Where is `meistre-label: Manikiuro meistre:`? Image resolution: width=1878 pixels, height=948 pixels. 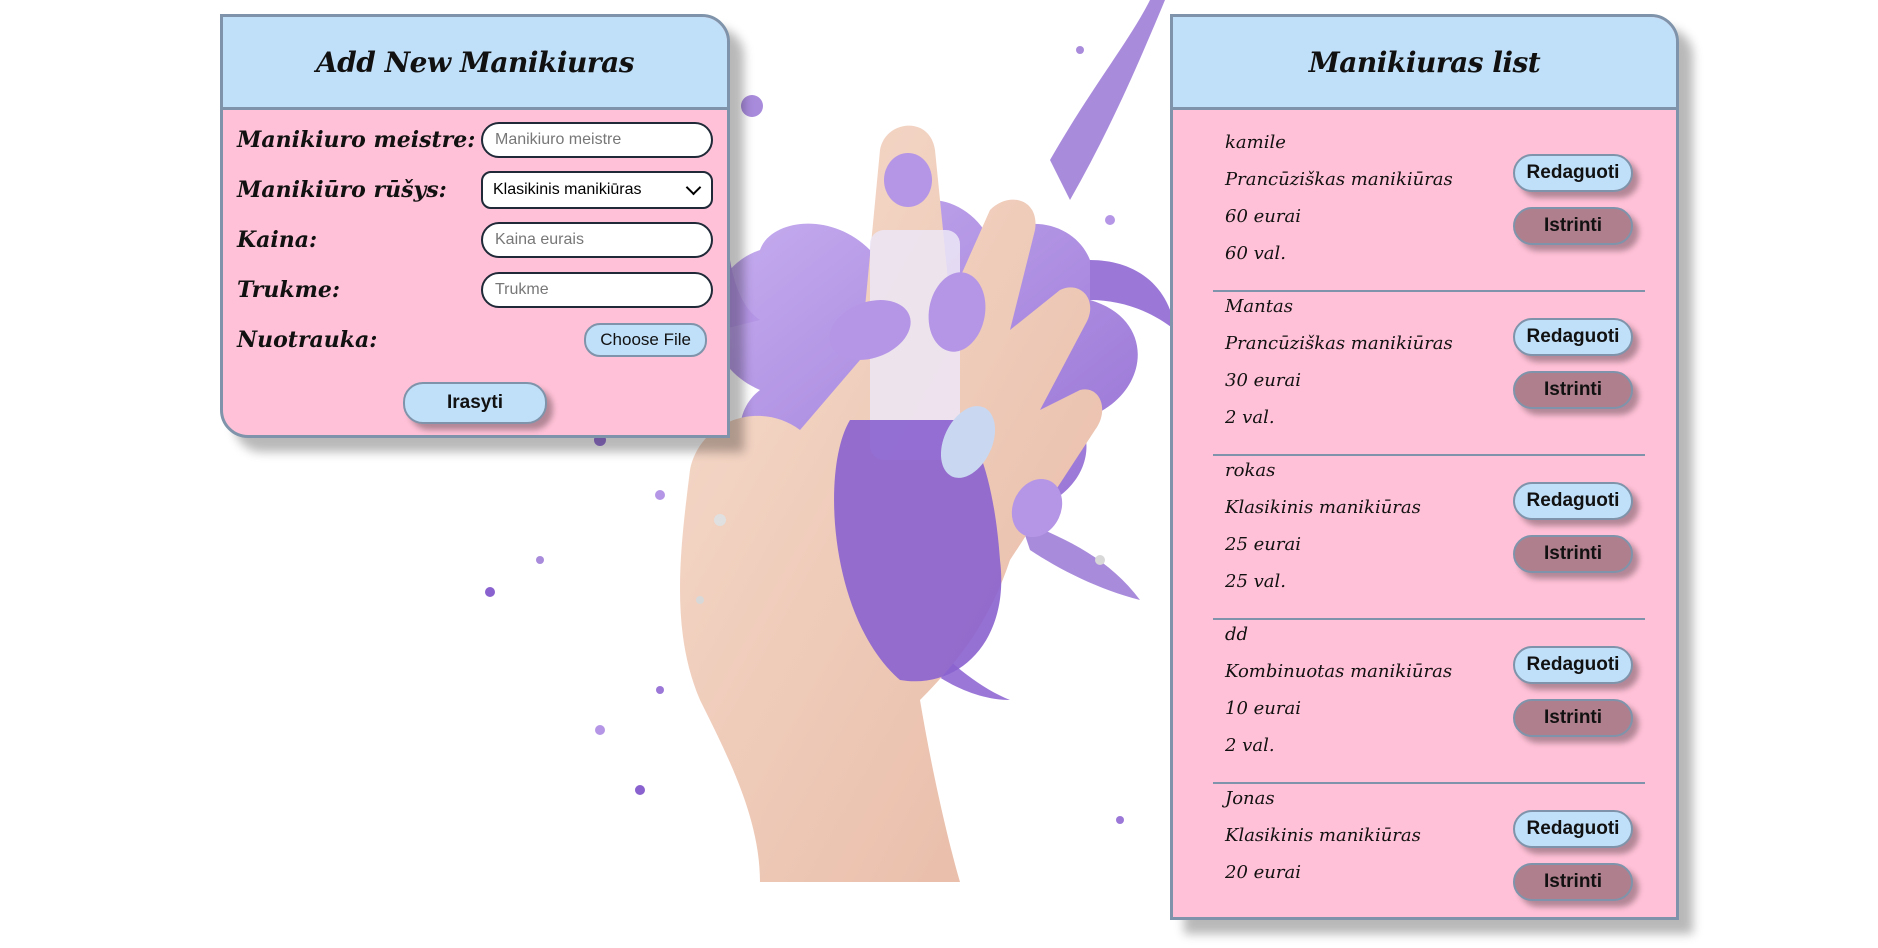
meistre-label: Manikiuro meistre: is located at coordinates (356, 140).